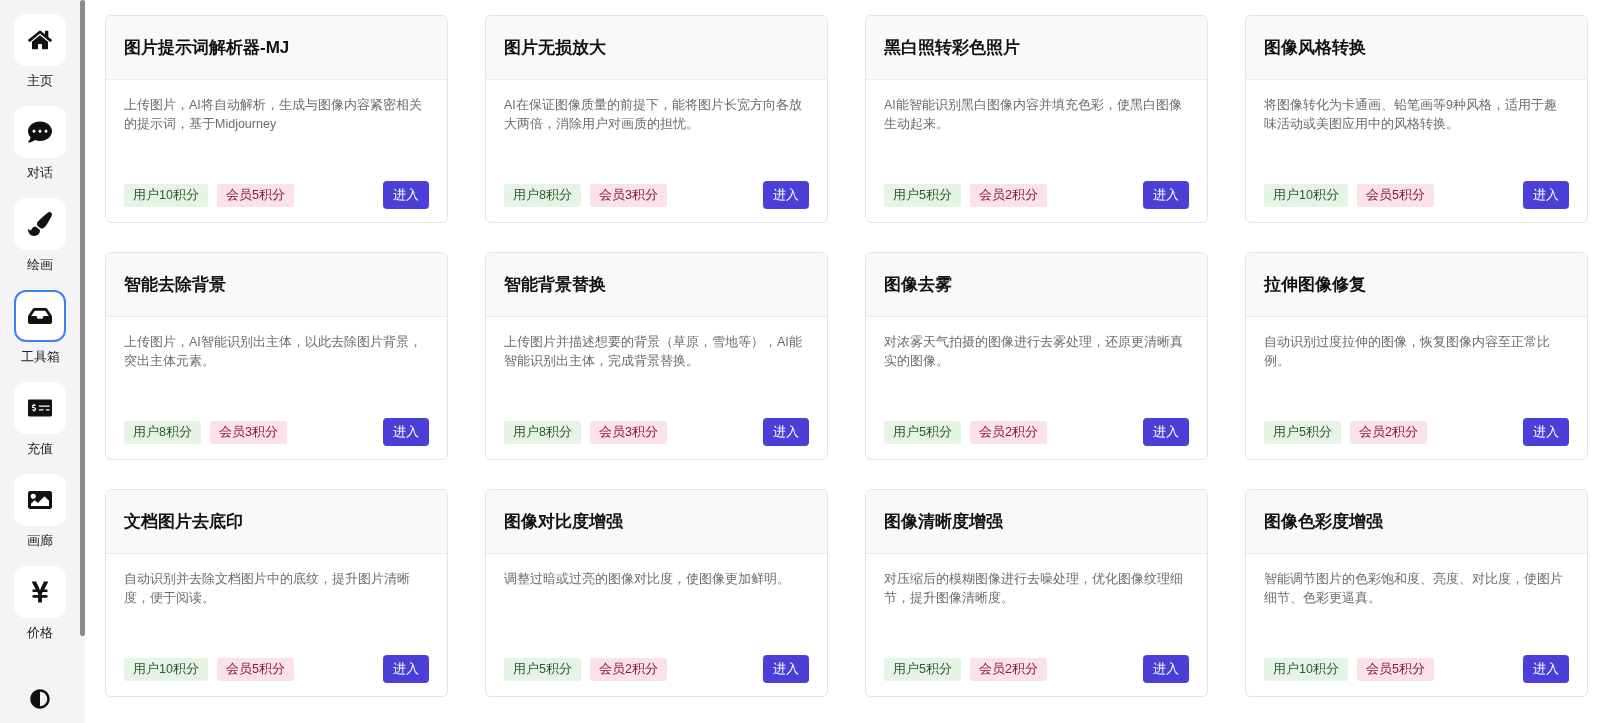  What do you see at coordinates (175, 285) in the screenshot?
I see `card-title: 智能去除背景` at bounding box center [175, 285].